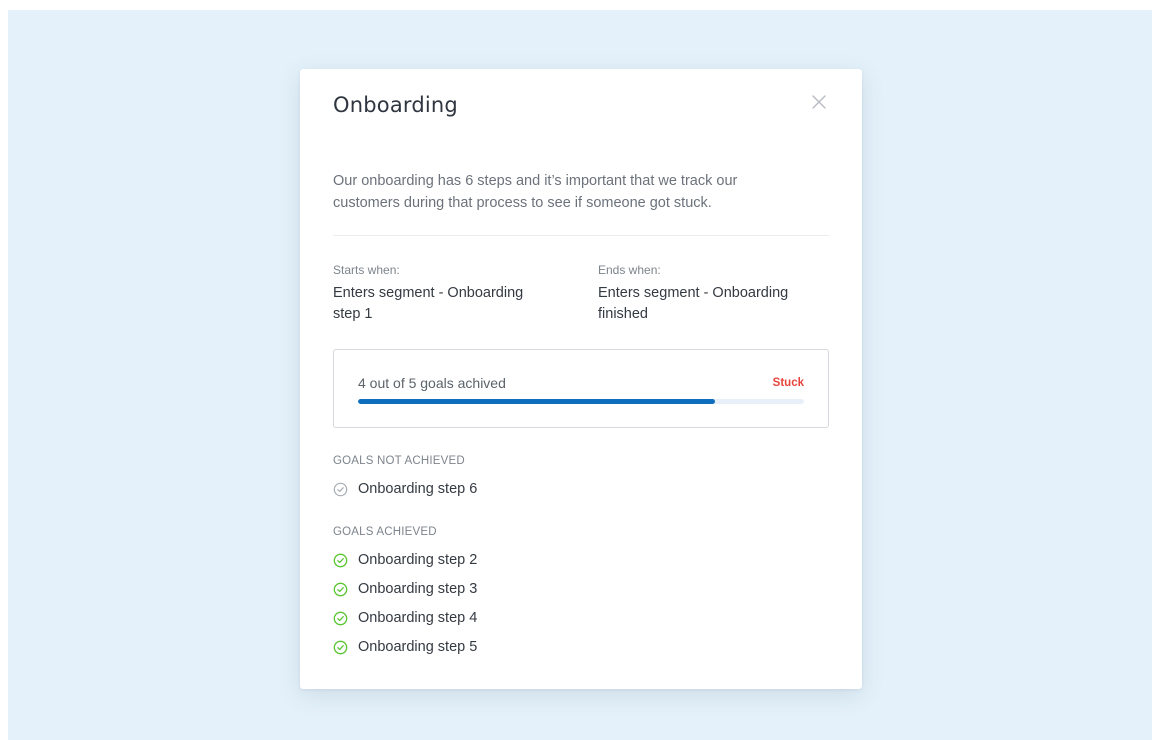 The width and height of the screenshot is (1152, 740). Describe the element at coordinates (581, 388) in the screenshot. I see `goals-progress-card: 4 out of 5 goals achived Stuck` at that location.